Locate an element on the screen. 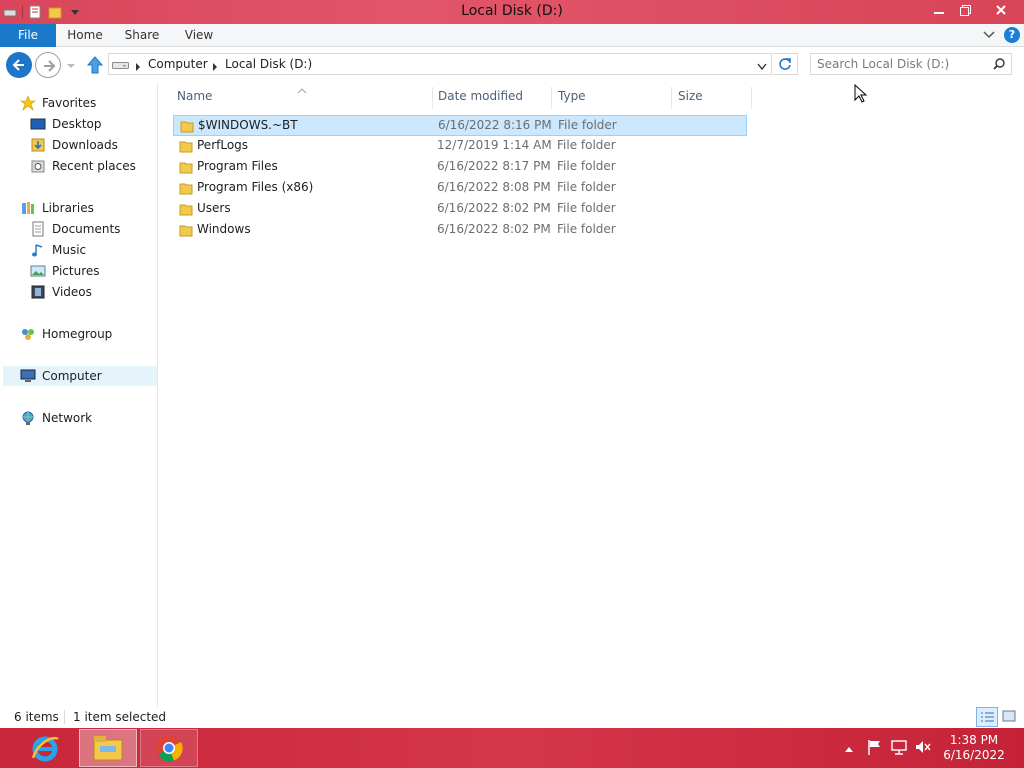 The height and width of the screenshot is (768, 1024). address-bar: Computer Local Disk (D:) is located at coordinates (440, 64).